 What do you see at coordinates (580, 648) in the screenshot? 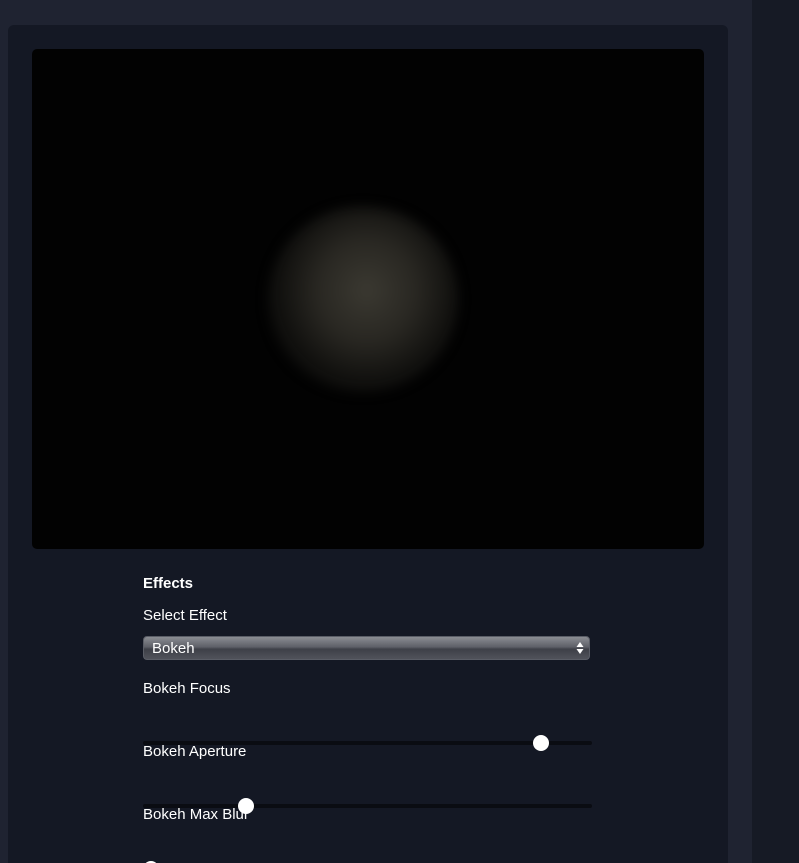
I see `updown-chevron-icon` at bounding box center [580, 648].